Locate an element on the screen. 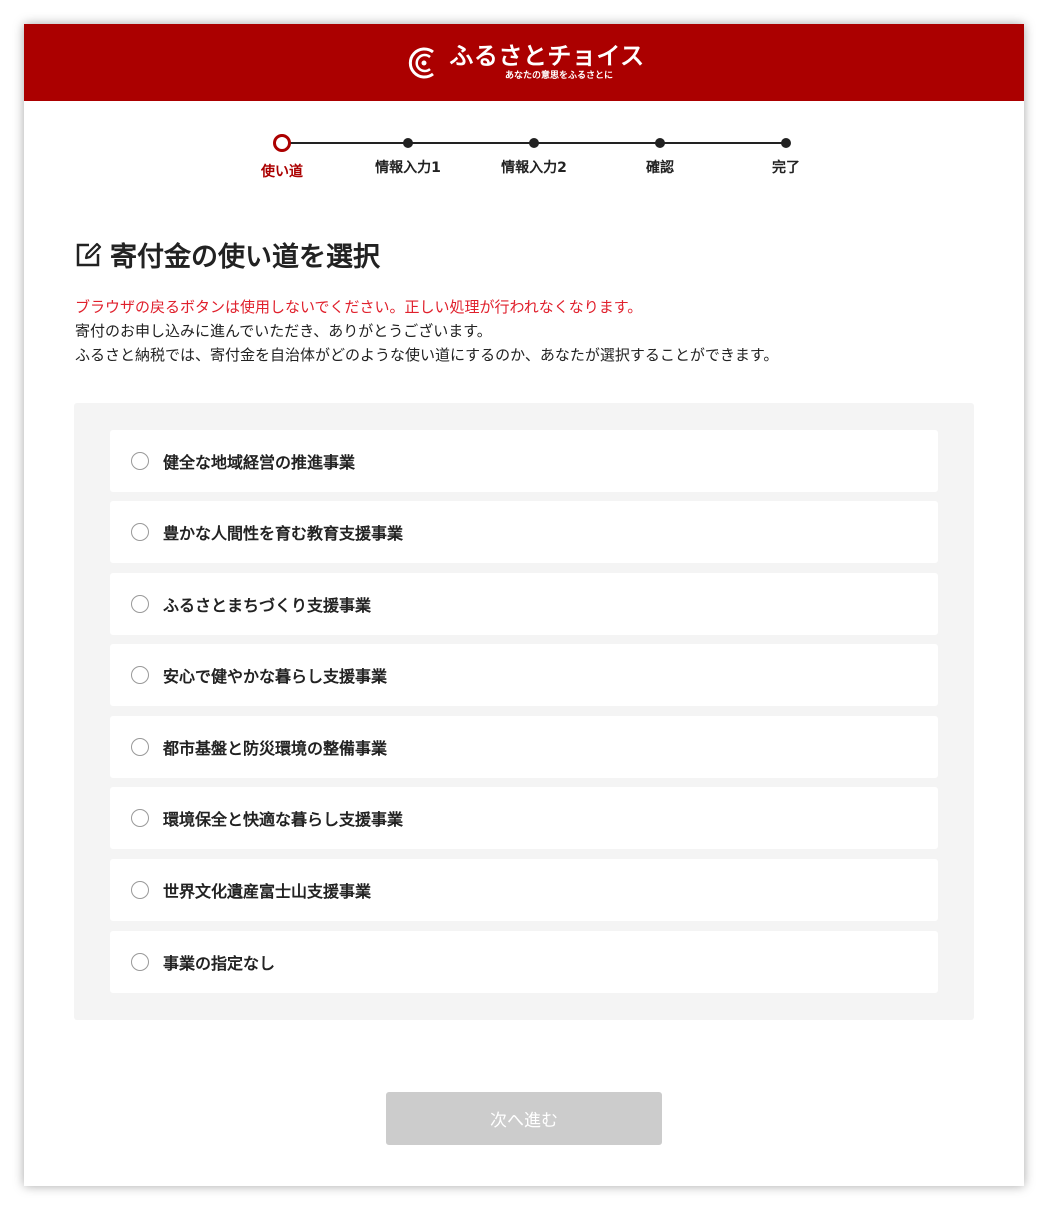  usage-option: 事業の指定なし is located at coordinates (524, 962).